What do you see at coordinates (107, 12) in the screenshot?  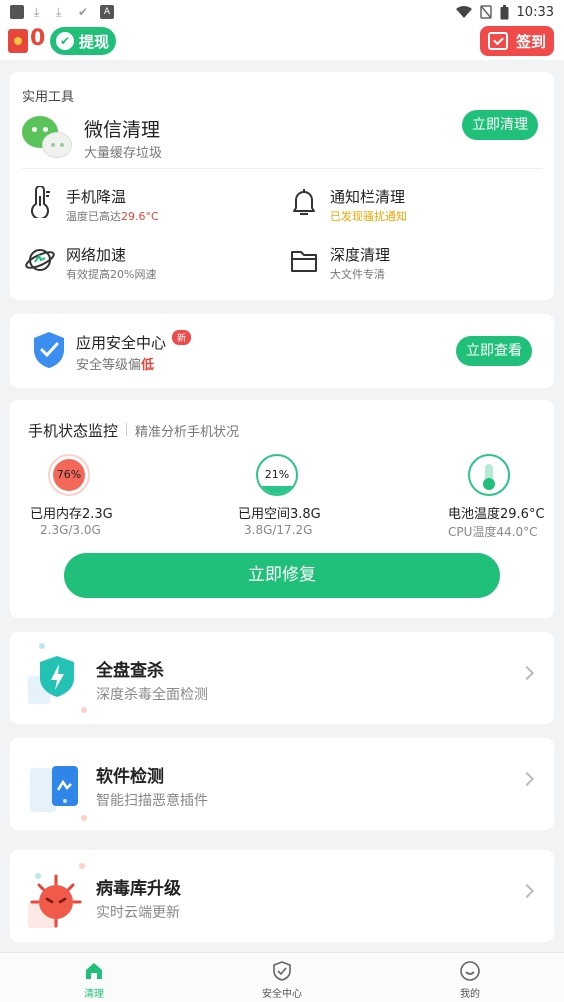 I see `text-notification-icon: A` at bounding box center [107, 12].